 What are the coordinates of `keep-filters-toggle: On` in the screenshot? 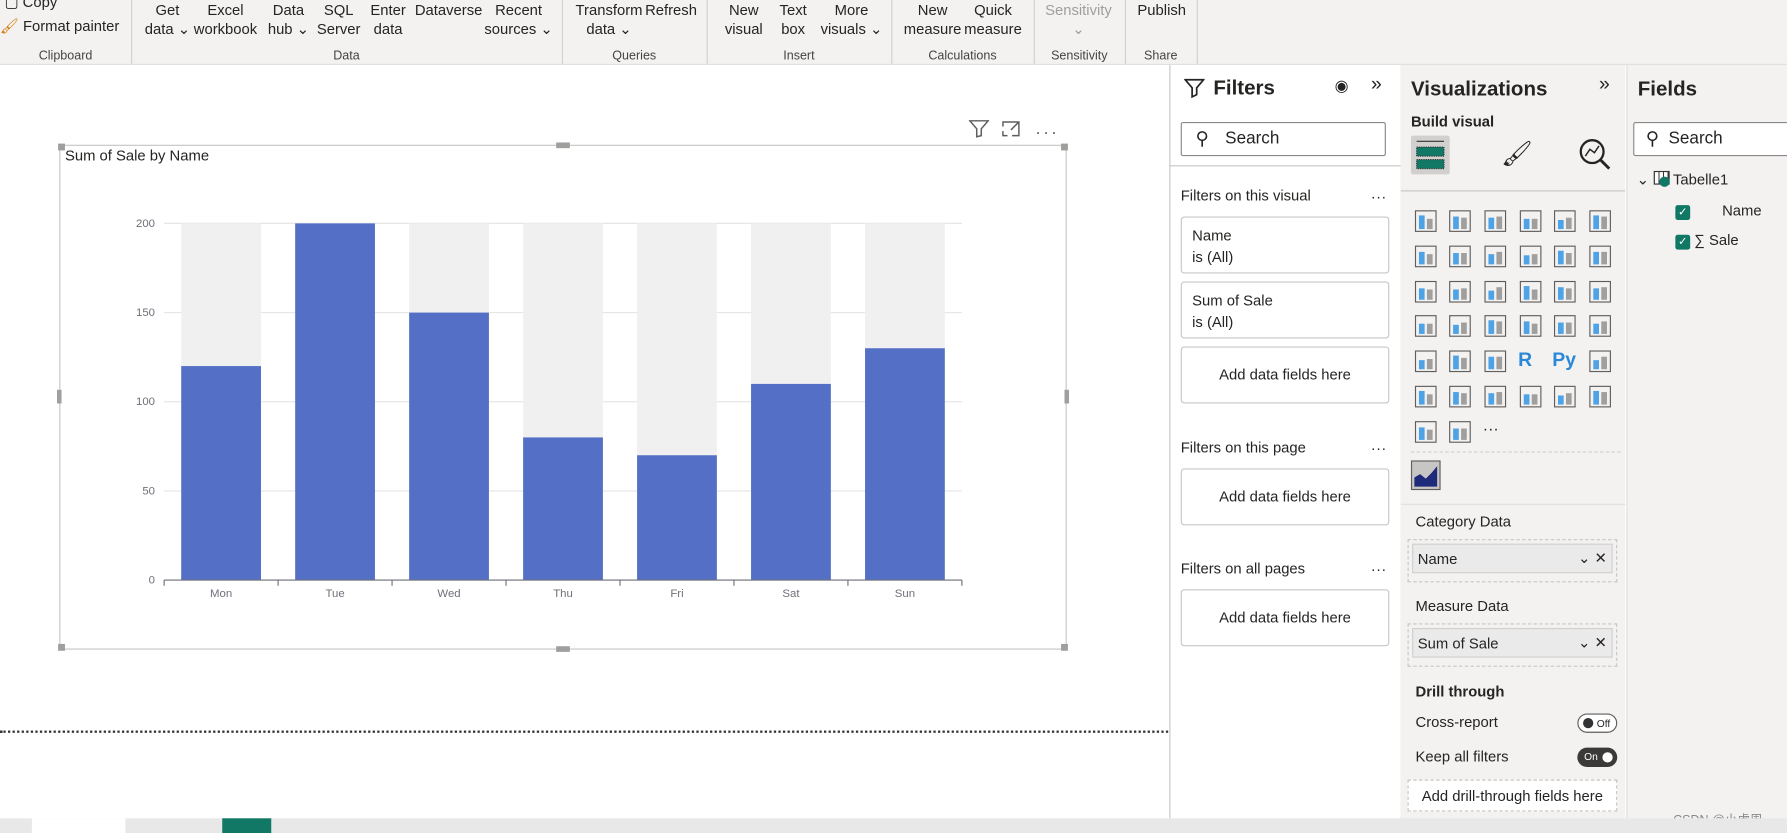 It's located at (1597, 757).